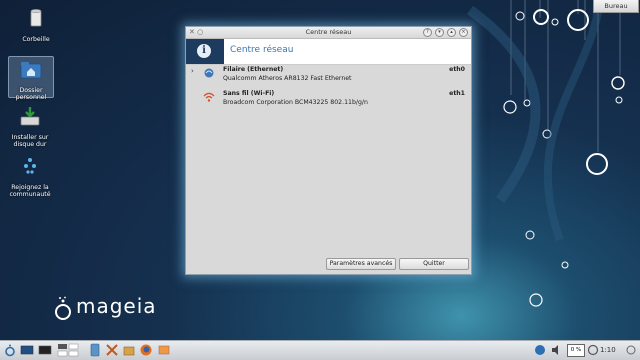  I want to click on battery-percent: 0 %, so click(576, 350).